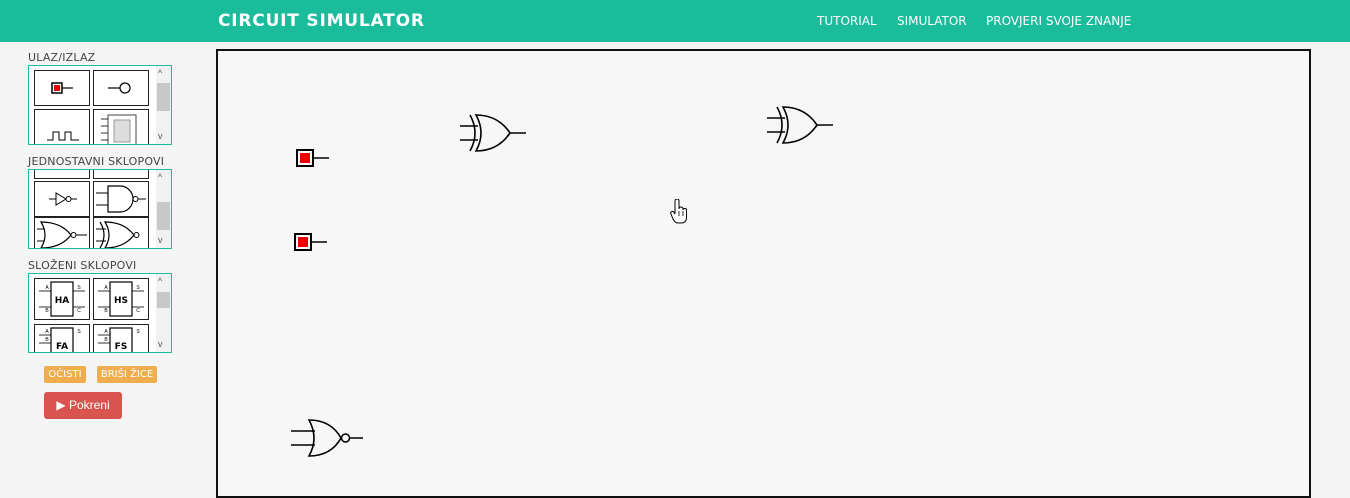 The image size is (1350, 498). What do you see at coordinates (82, 265) in the screenshot?
I see `section-title-complex-circuits: SLOŽENI SKLOPOVI` at bounding box center [82, 265].